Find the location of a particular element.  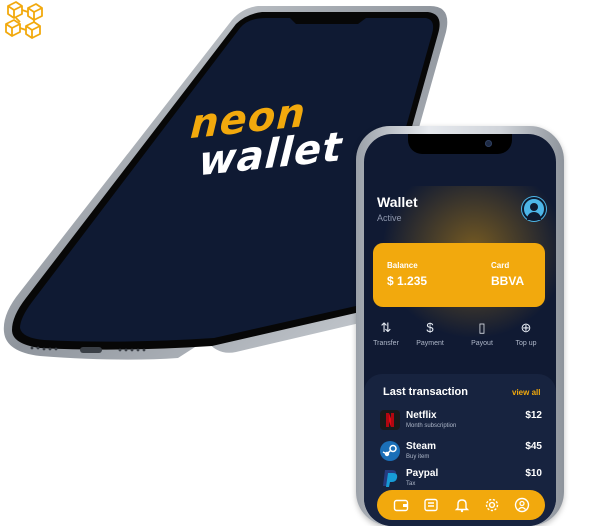

view-all-link: view all is located at coordinates (526, 392).